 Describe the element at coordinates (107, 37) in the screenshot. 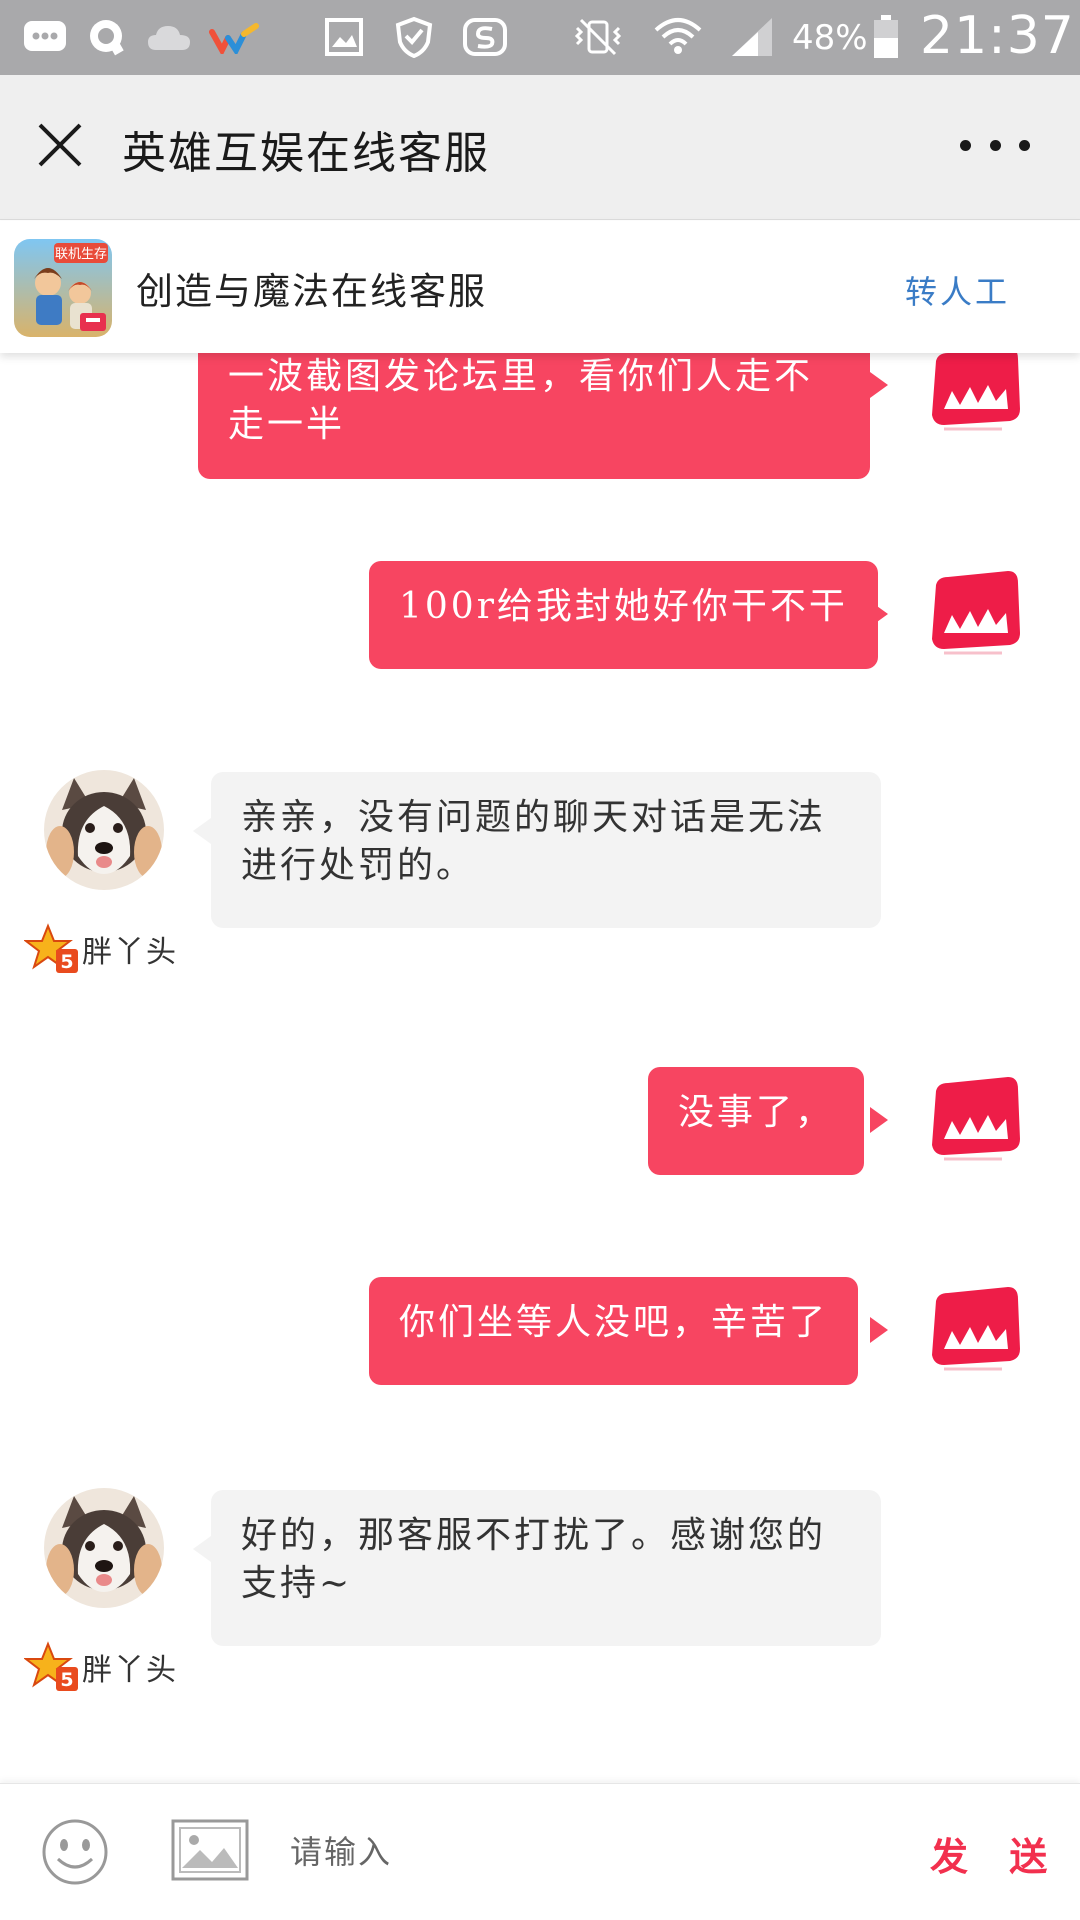

I see `qq-icon` at that location.